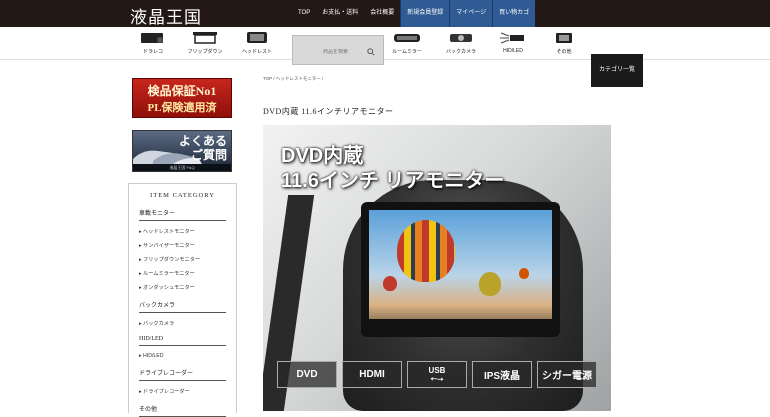  Describe the element at coordinates (182, 151) in the screenshot. I see `faq-banner: よくある ご質問 液晶王国 FAQ` at that location.